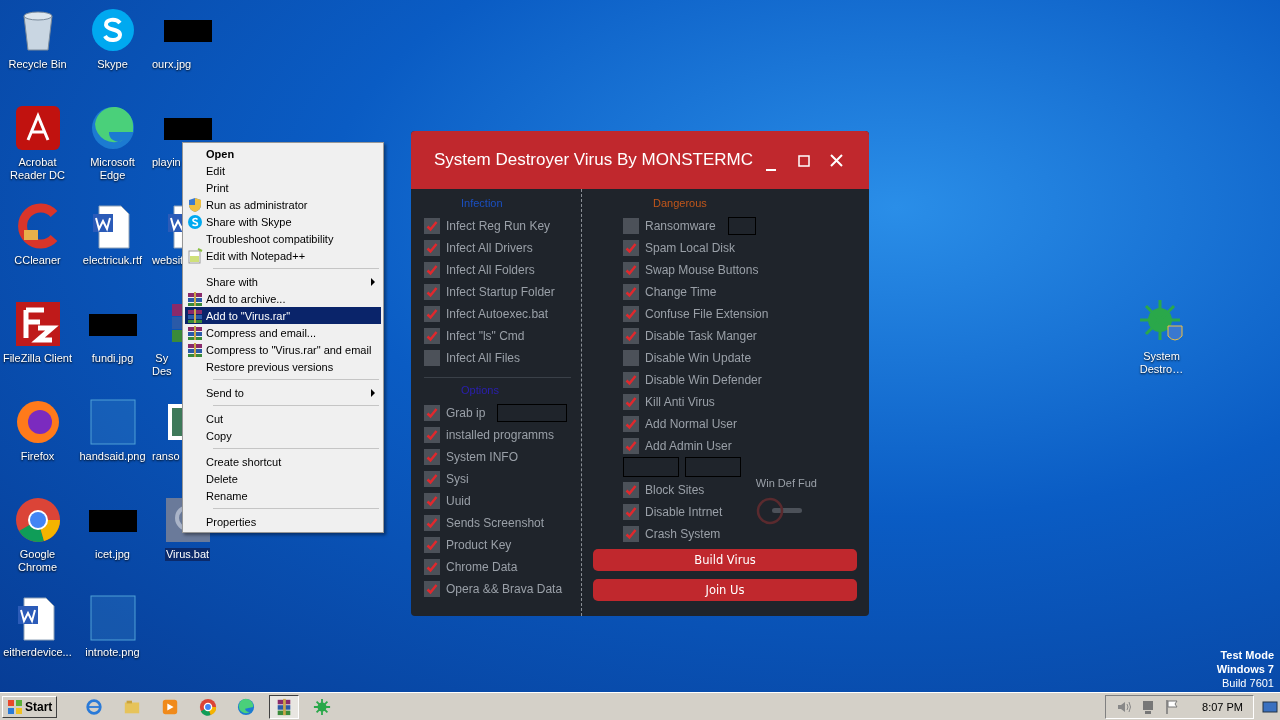  Describe the element at coordinates (283, 187) in the screenshot. I see `menu-item: Print` at that location.